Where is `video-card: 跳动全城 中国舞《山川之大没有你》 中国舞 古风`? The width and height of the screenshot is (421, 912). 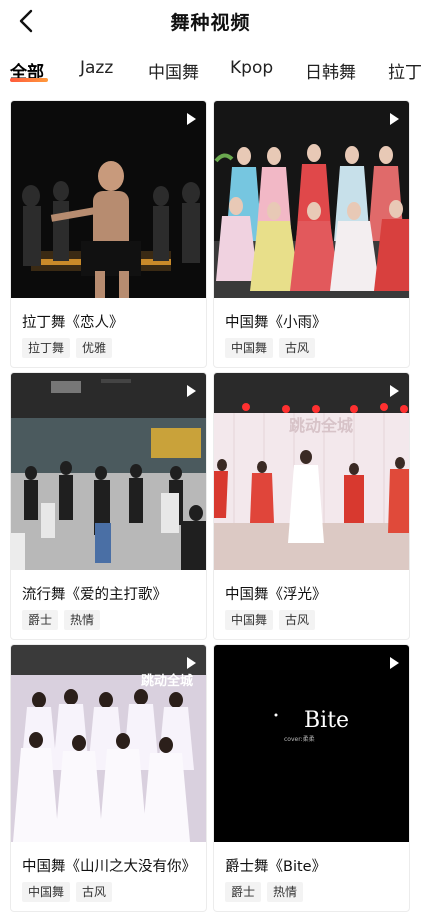
video-card: 跳动全城 中国舞《山川之大没有你》 中国舞 古风 is located at coordinates (108, 778).